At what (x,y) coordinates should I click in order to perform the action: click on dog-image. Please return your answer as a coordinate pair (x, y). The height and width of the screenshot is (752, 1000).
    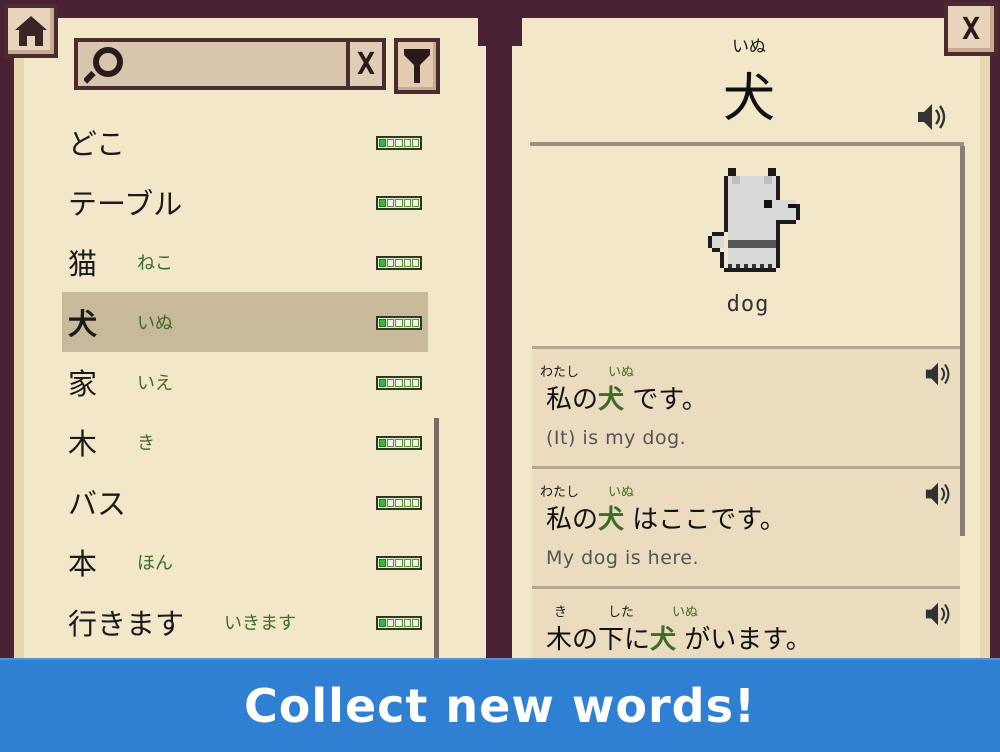
    Looking at the image, I should click on (754, 220).